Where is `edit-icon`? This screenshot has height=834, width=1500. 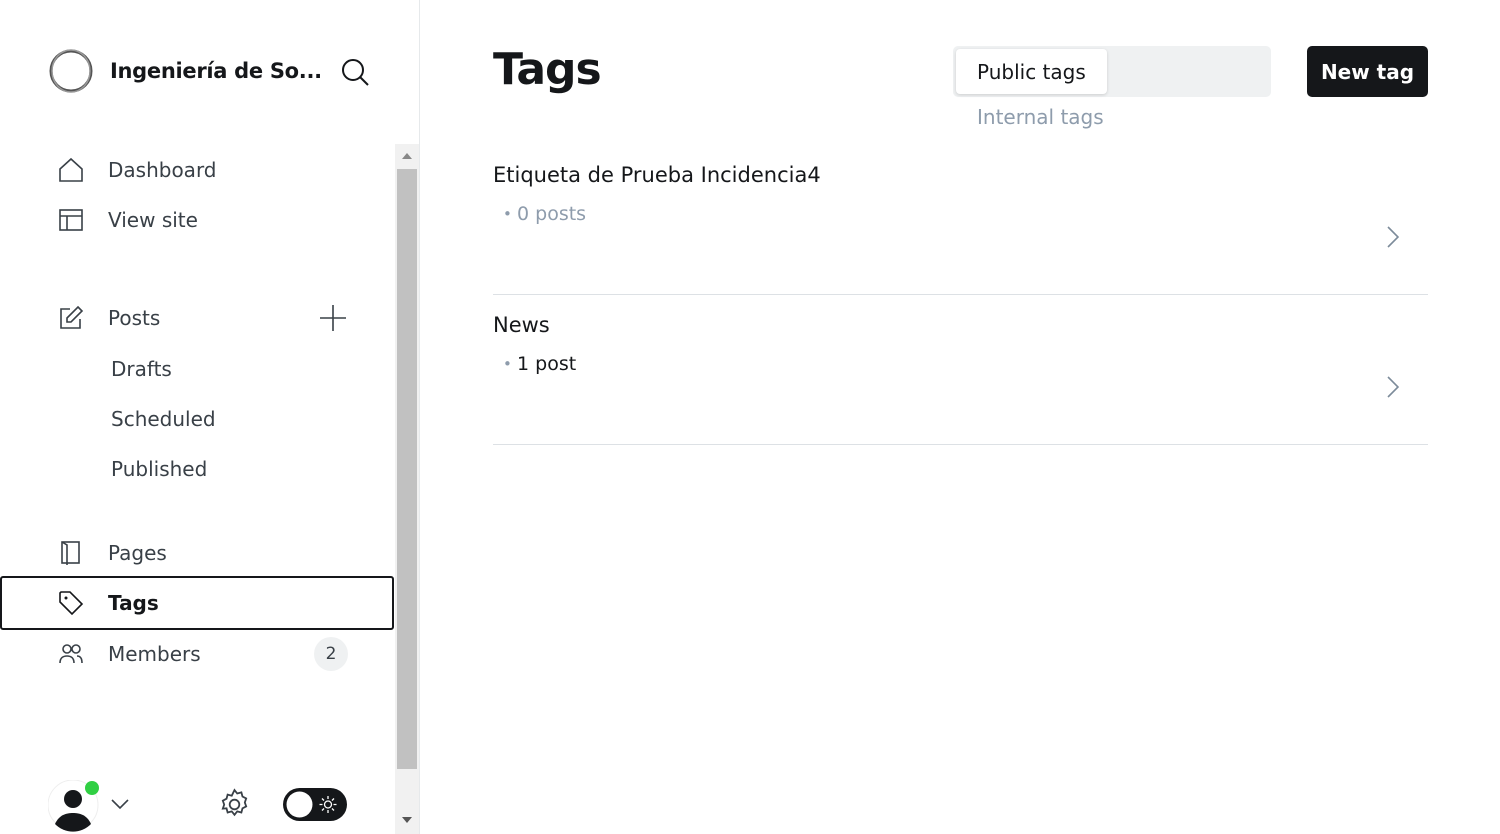 edit-icon is located at coordinates (72, 317).